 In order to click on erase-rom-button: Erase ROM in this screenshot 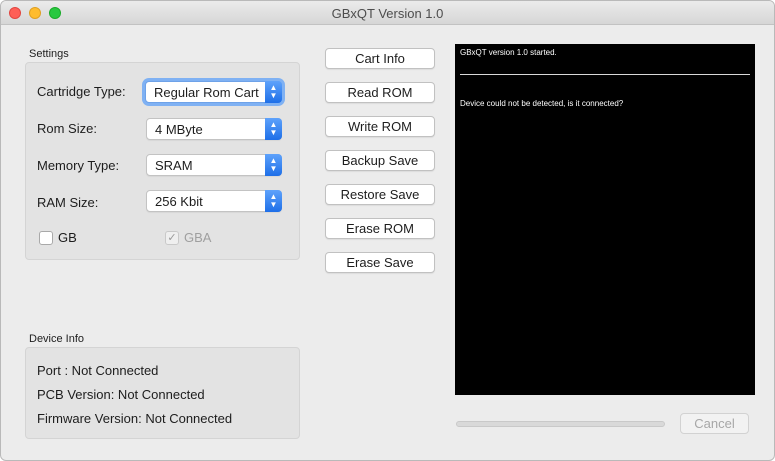, I will do `click(380, 228)`.